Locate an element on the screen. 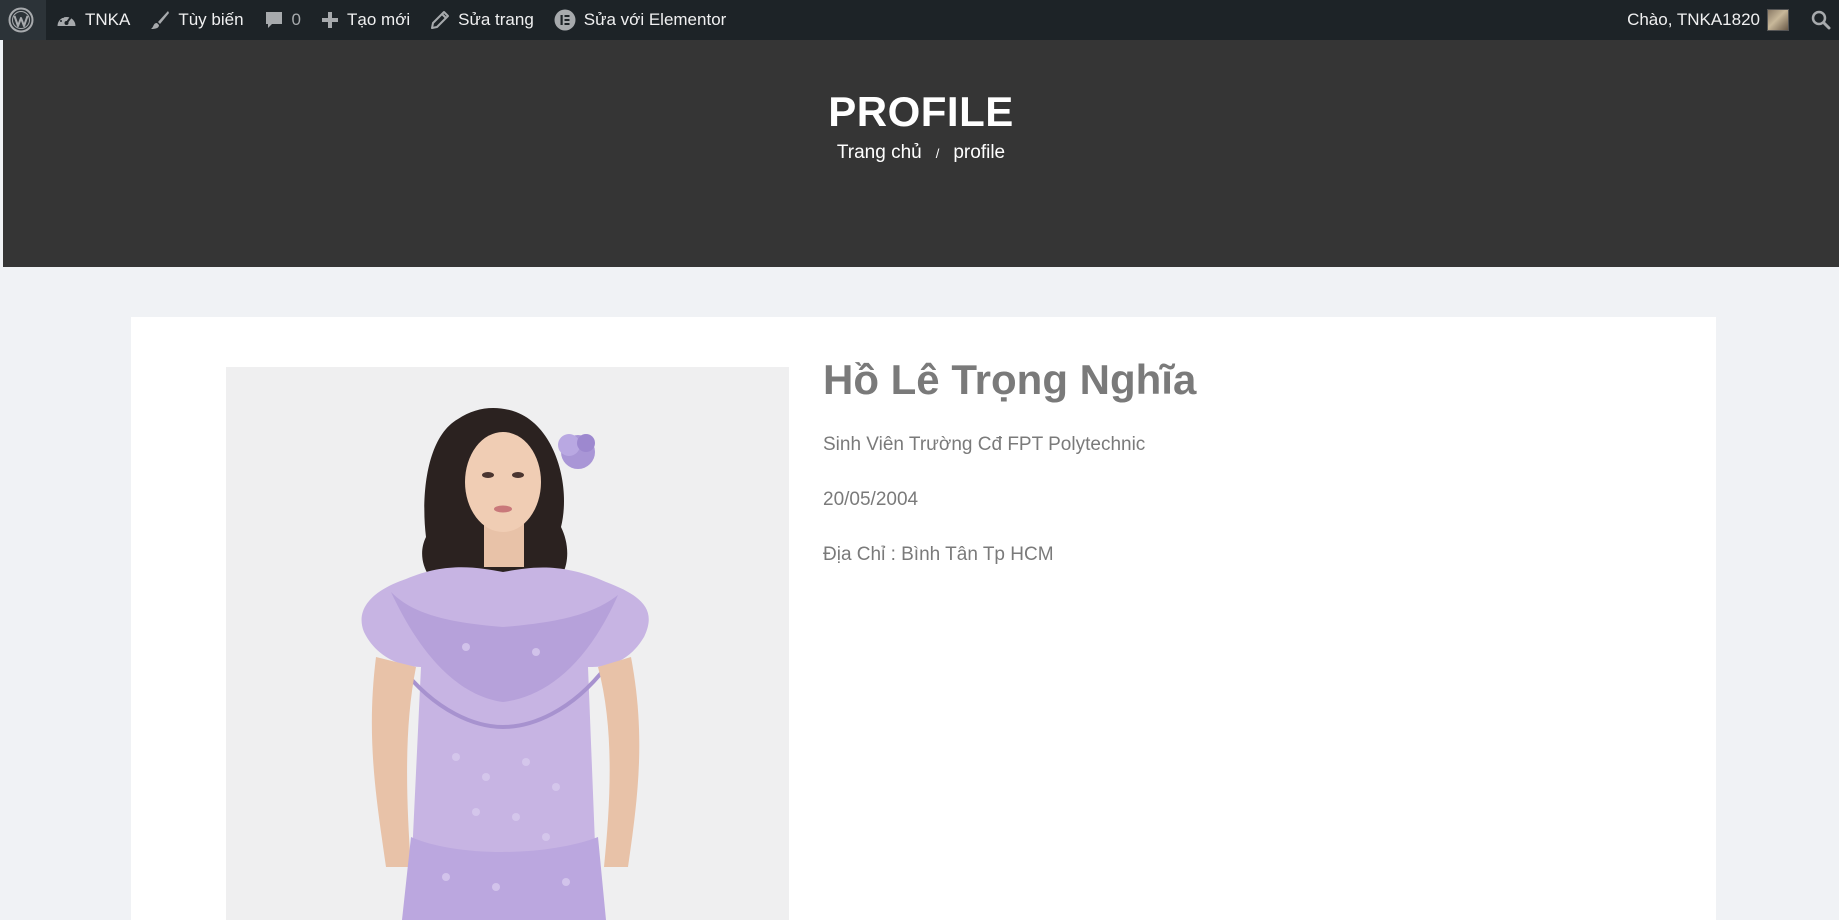 This screenshot has height=920, width=1839. search-icon is located at coordinates (1821, 20).